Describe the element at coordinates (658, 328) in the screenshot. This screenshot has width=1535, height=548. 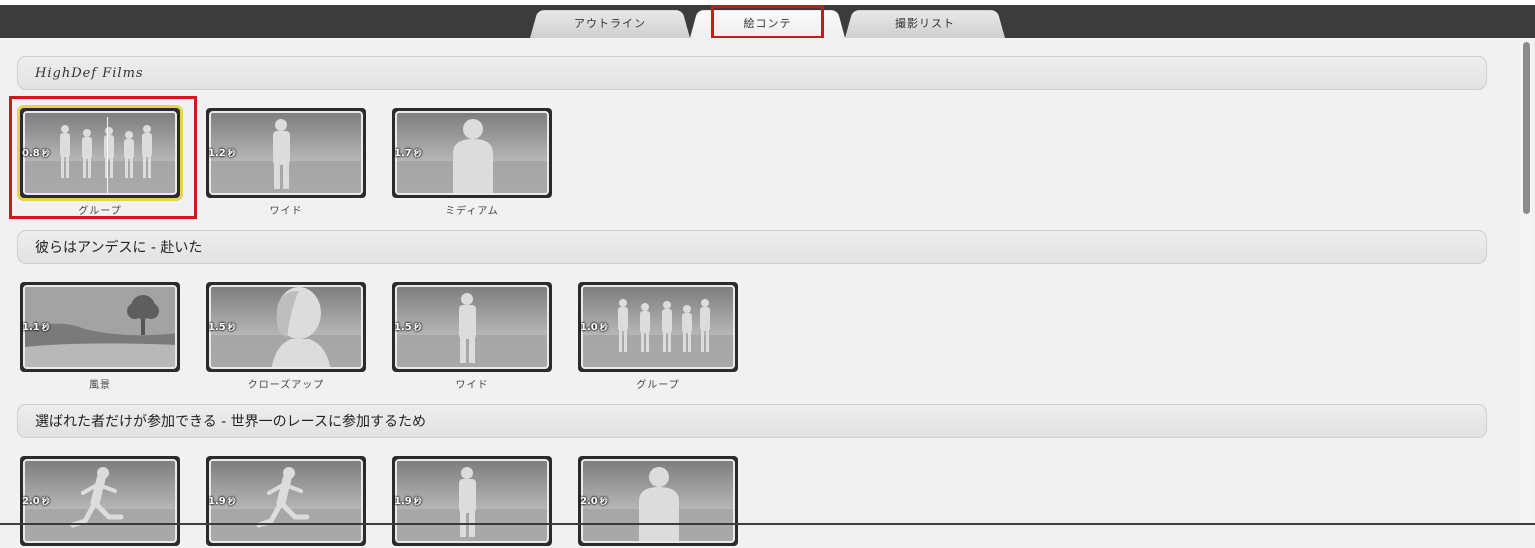
I see `clip-thumbnail: 1.0 秒` at that location.